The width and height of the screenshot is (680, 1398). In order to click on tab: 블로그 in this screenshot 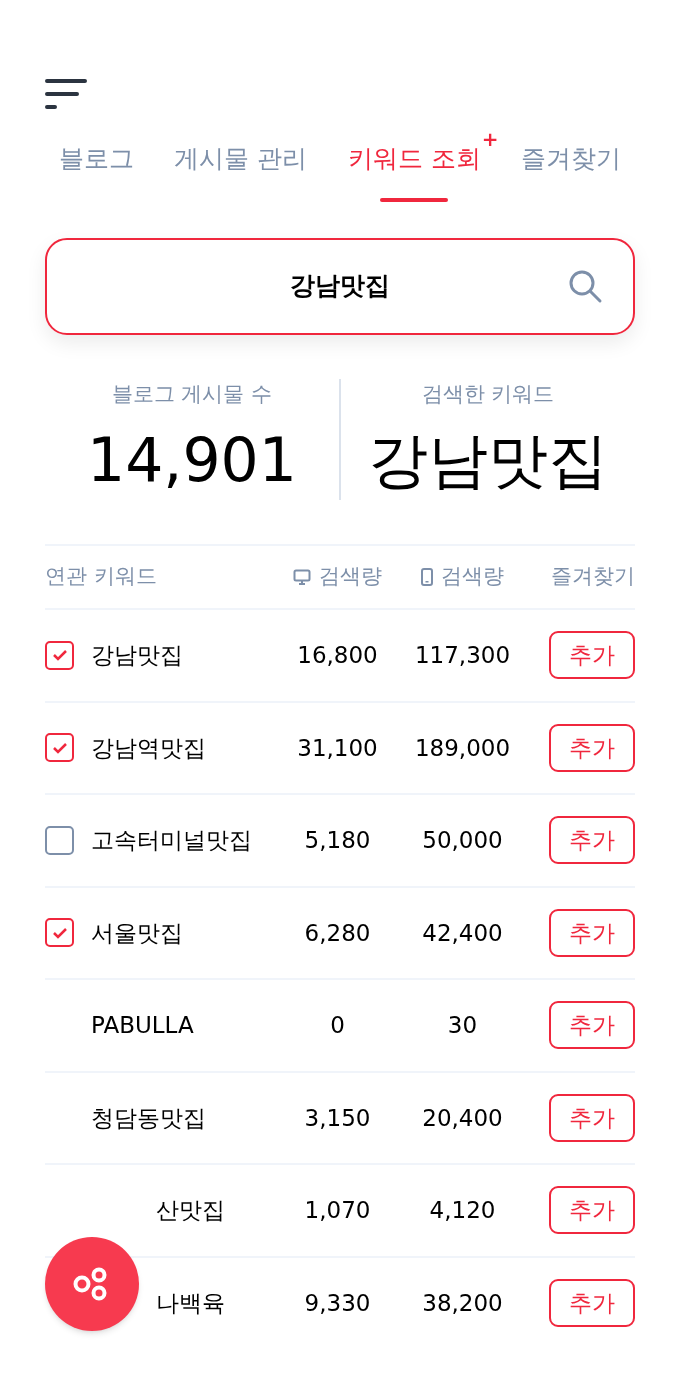, I will do `click(96, 169)`.